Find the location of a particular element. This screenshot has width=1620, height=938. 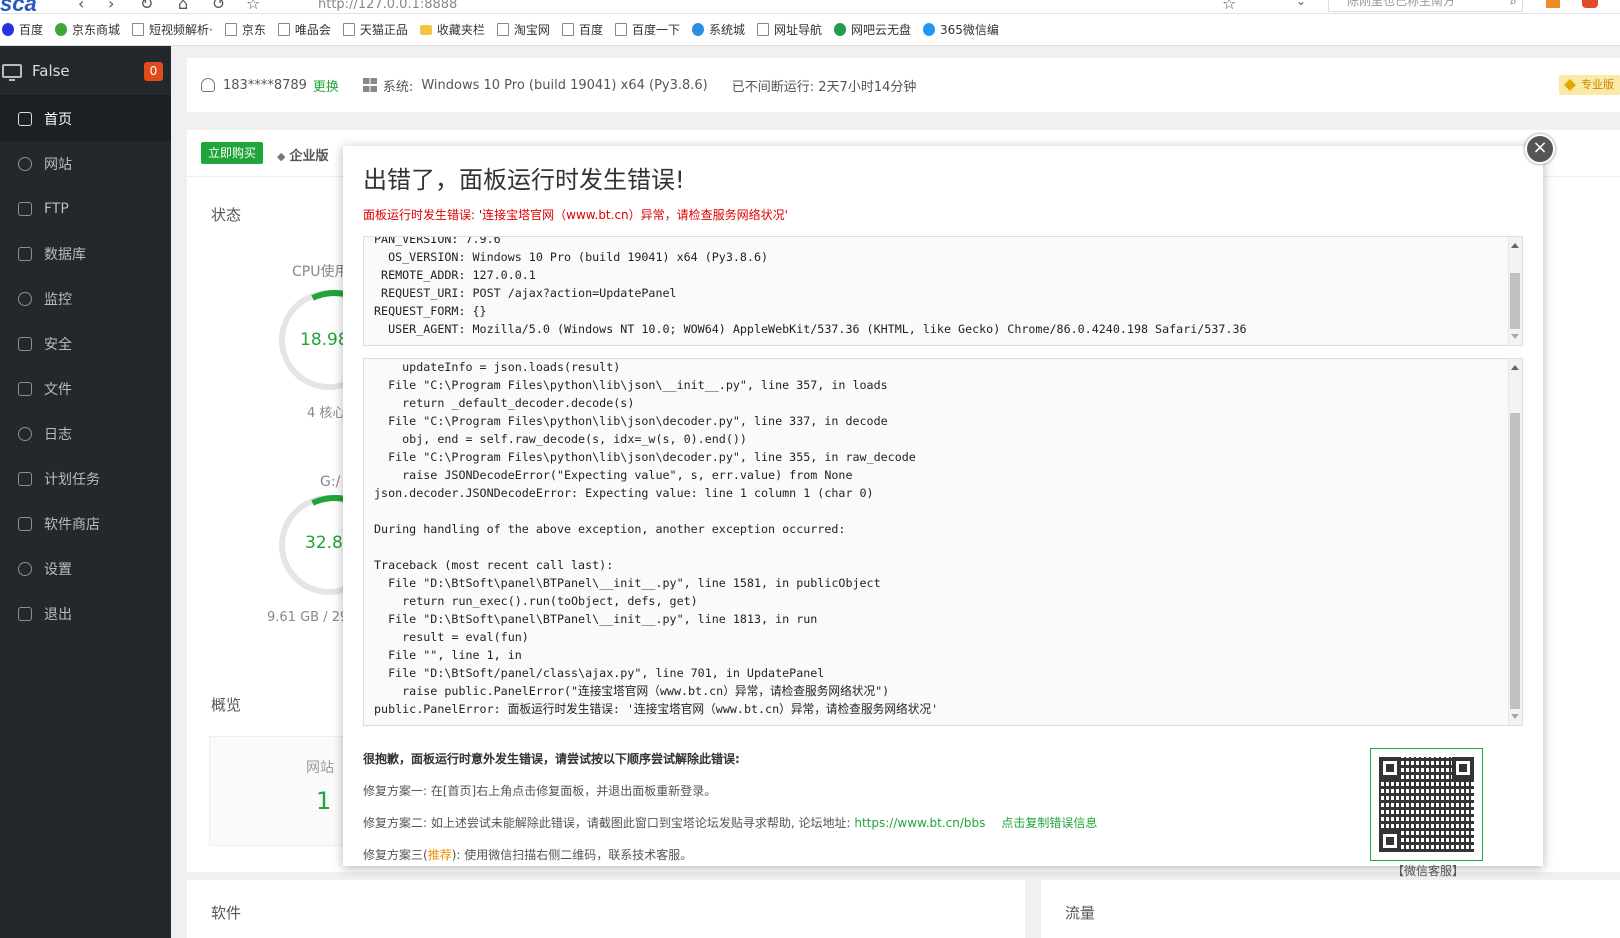

bookmark-label: 唯品会 is located at coordinates (312, 30).